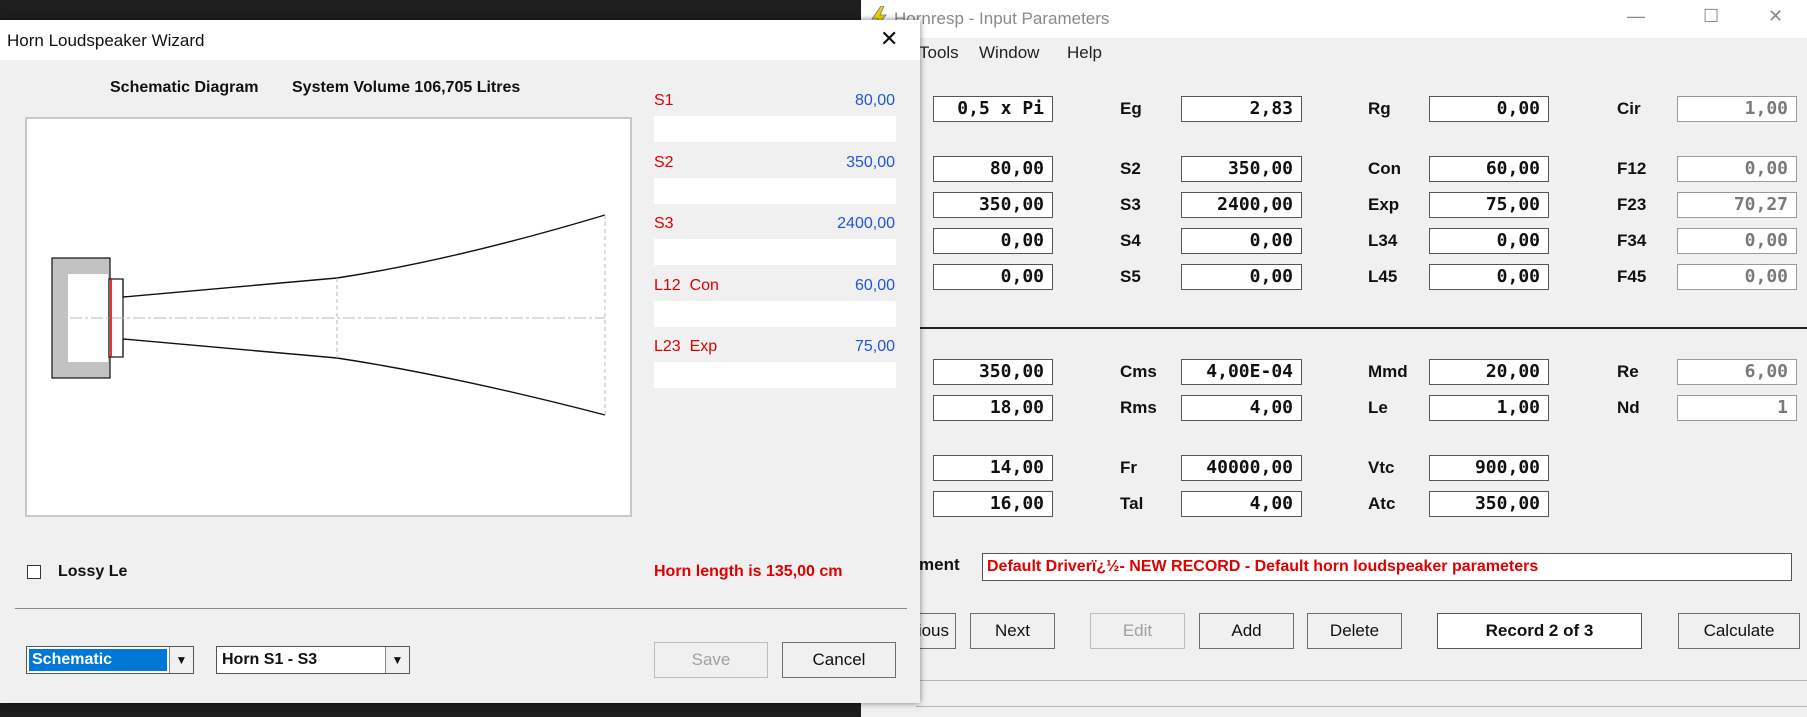  I want to click on param-field-c3: 1,00, so click(1489, 408).